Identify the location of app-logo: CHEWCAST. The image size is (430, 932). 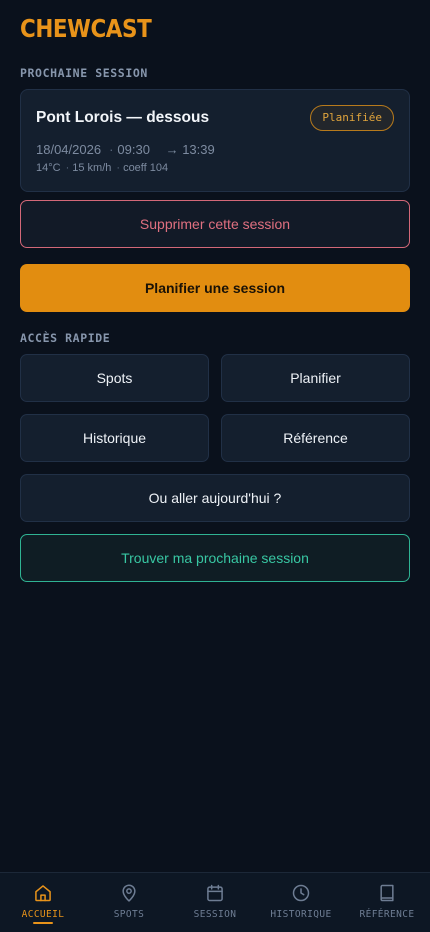
(86, 28).